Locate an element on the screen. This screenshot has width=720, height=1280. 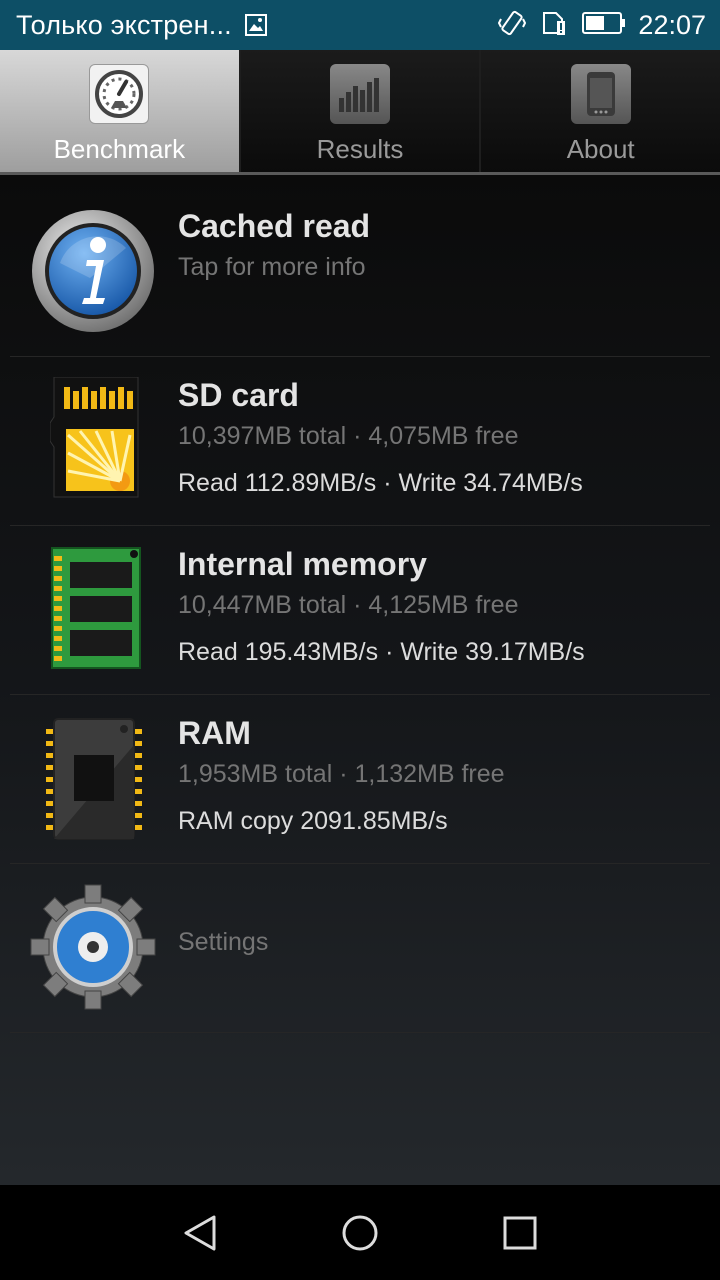
home-icon is located at coordinates (360, 1233).